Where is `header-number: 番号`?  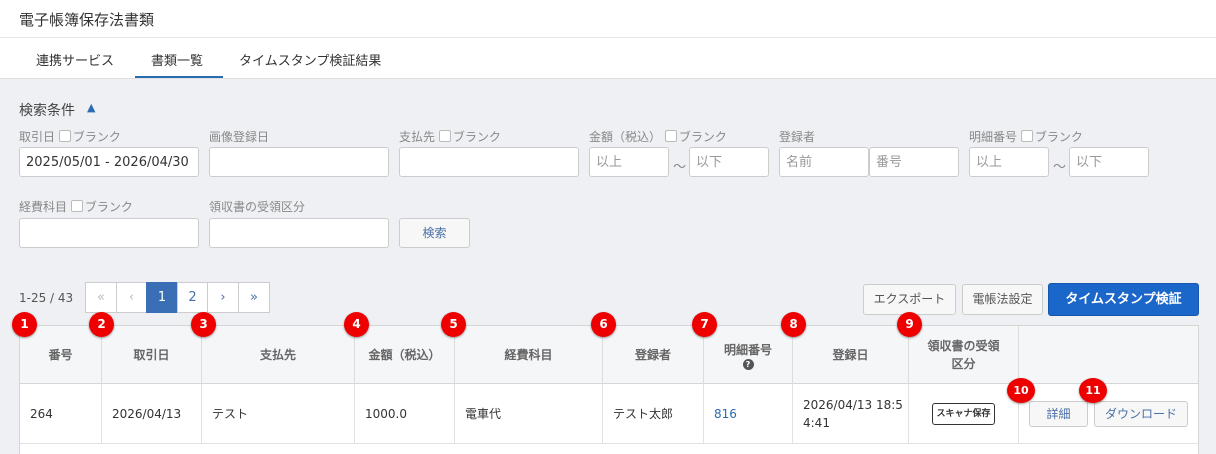 header-number: 番号 is located at coordinates (61, 355).